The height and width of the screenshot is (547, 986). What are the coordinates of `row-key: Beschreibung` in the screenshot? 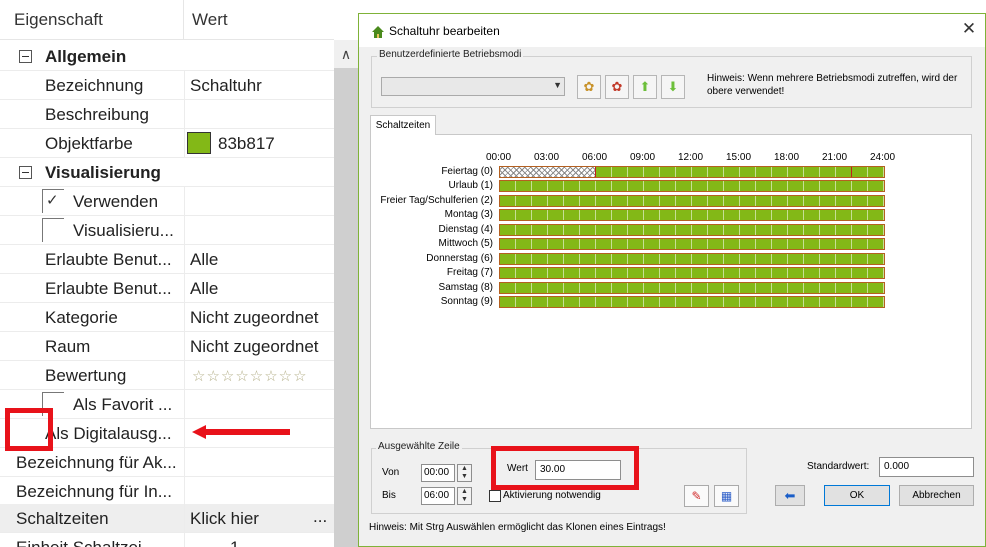 It's located at (97, 114).